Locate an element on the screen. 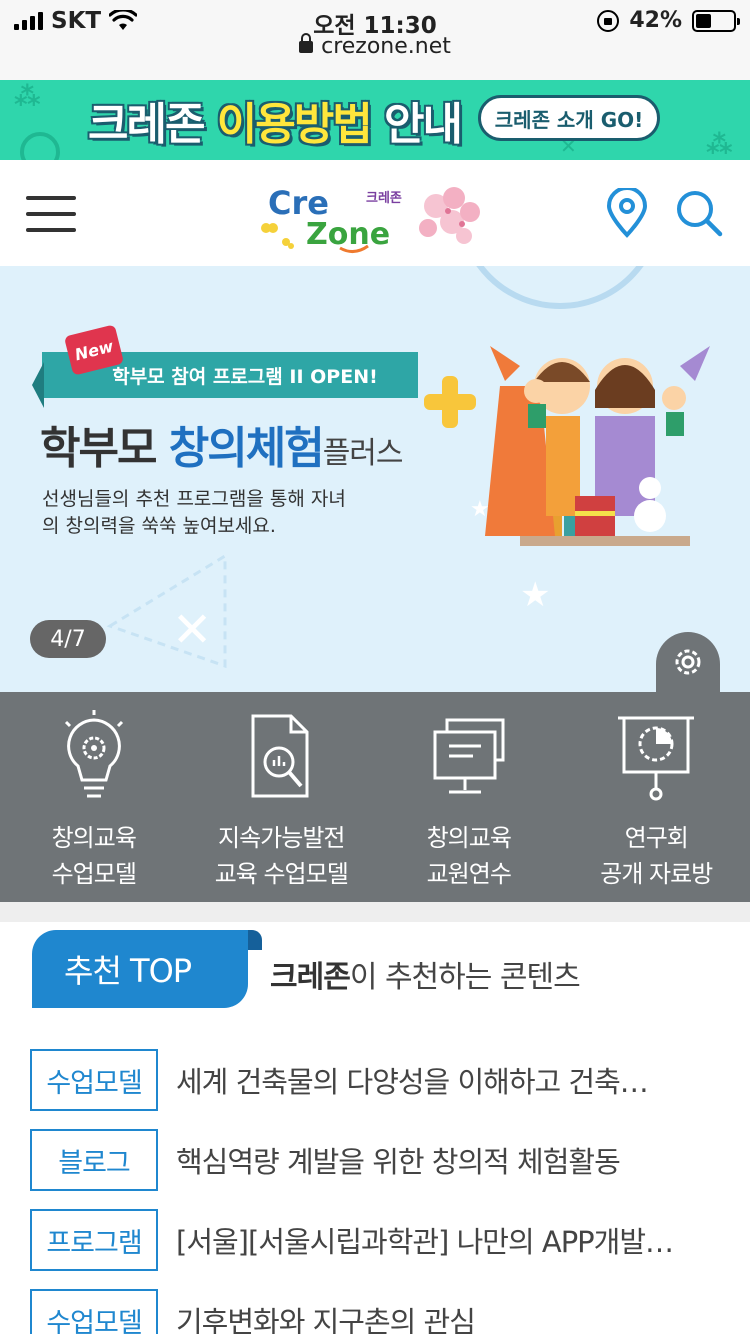 The image size is (750, 1334). logo-zone-text: Zone is located at coordinates (348, 234).